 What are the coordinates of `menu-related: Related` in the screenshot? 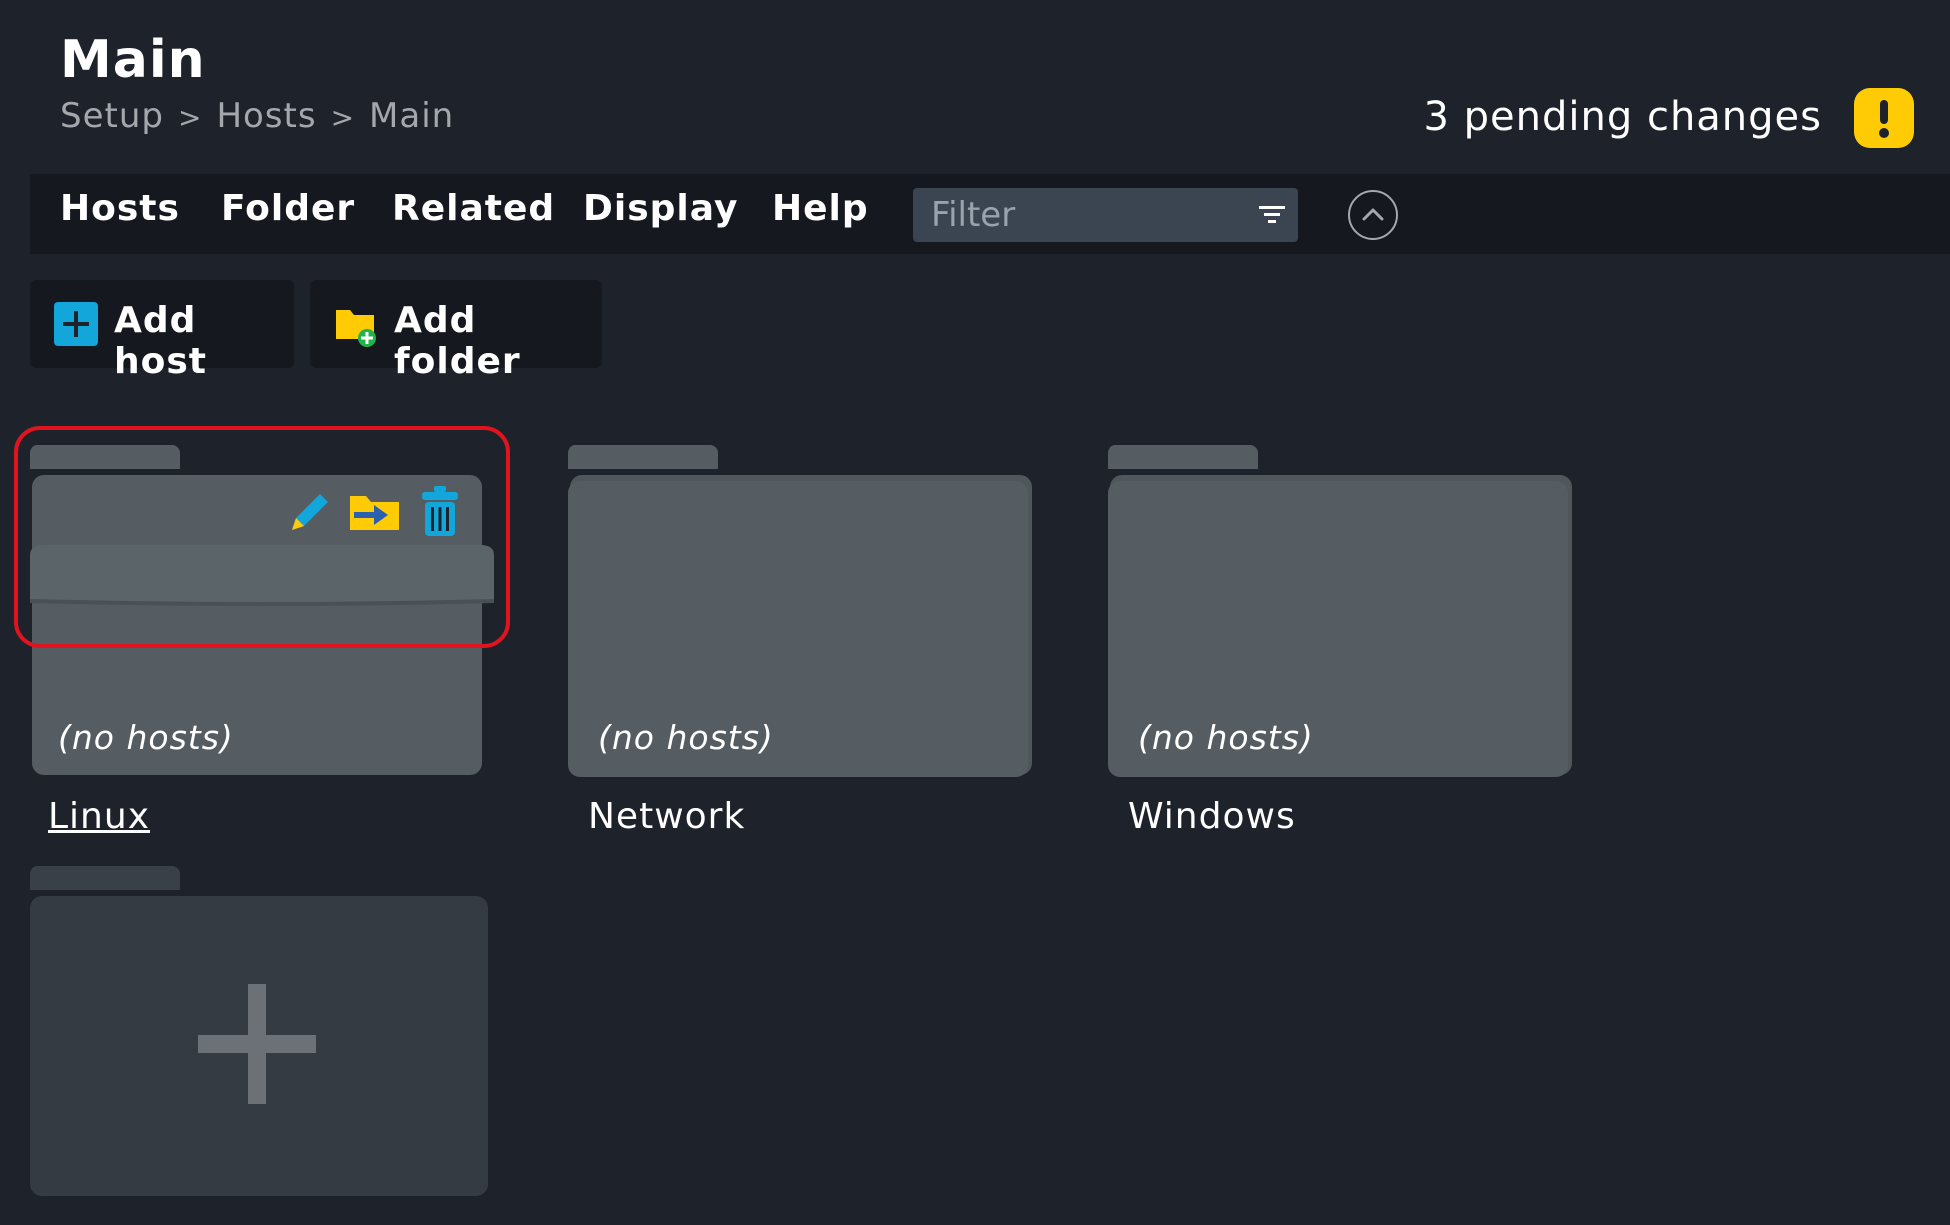 It's located at (473, 208).